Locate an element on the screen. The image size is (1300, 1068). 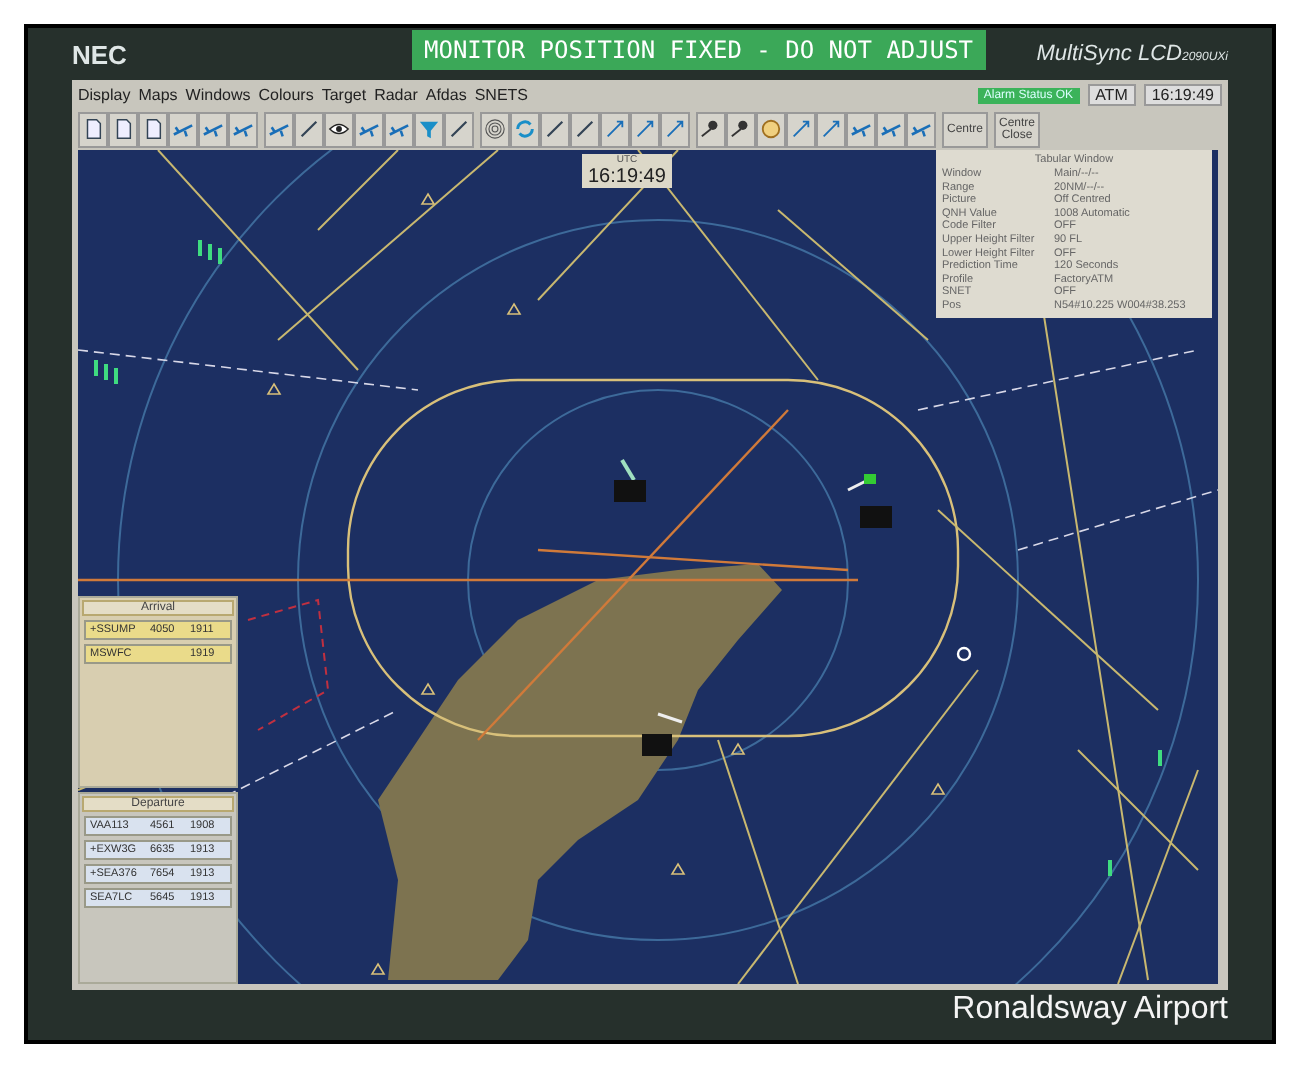
caption-text: Ronaldsway Airport is located at coordinates (1090, 1010).